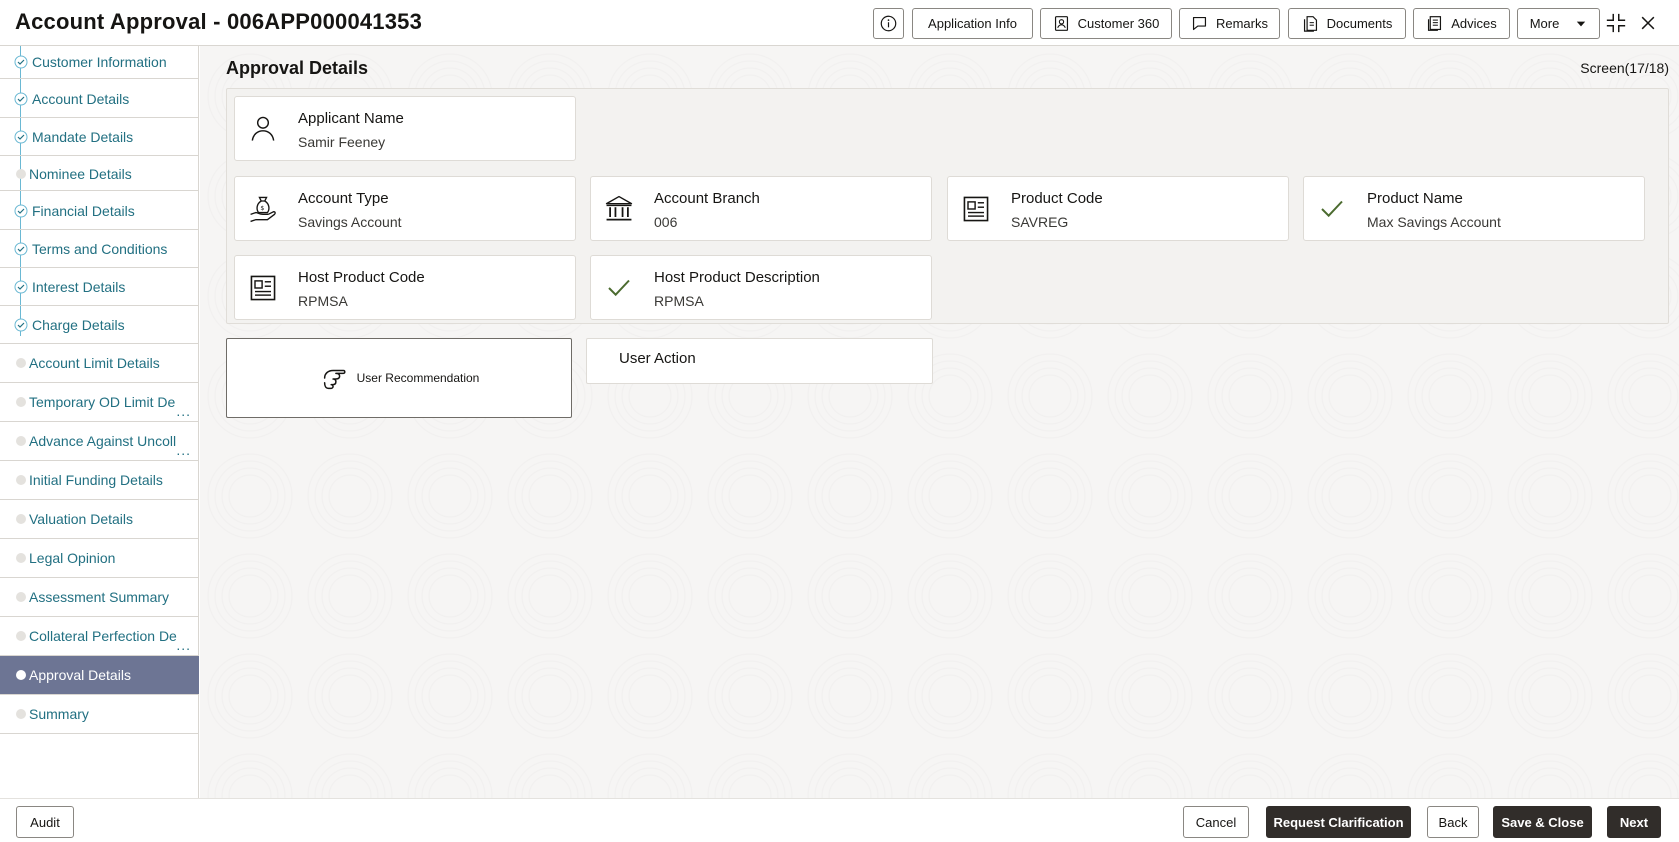 The image size is (1679, 842). Describe the element at coordinates (405, 128) in the screenshot. I see `applicant-name-card: Applicant Name Samir Feeney` at that location.